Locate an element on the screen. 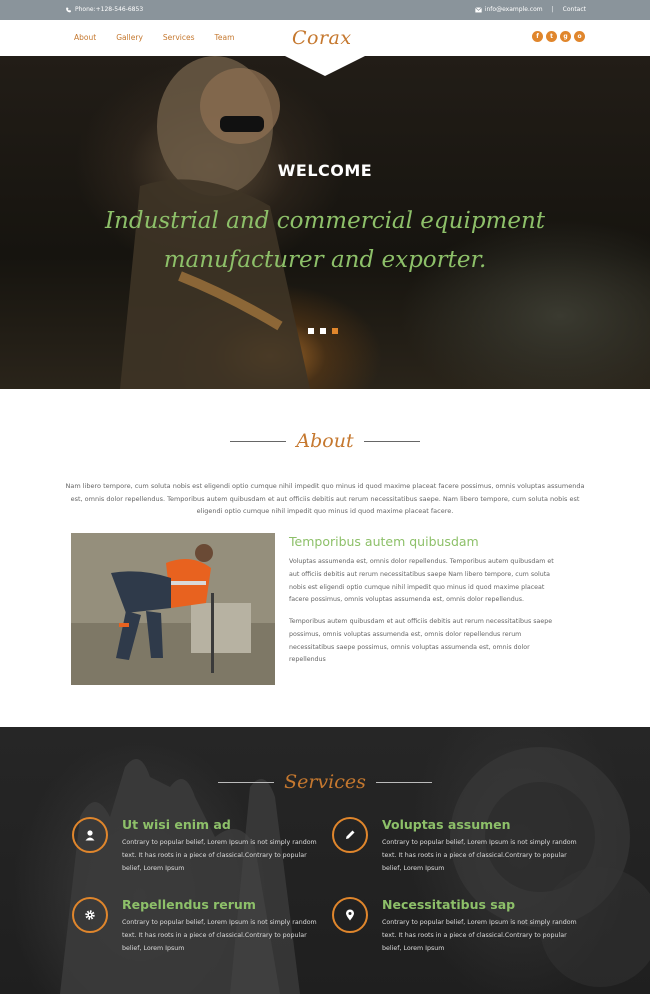  pencil-icon is located at coordinates (350, 834).